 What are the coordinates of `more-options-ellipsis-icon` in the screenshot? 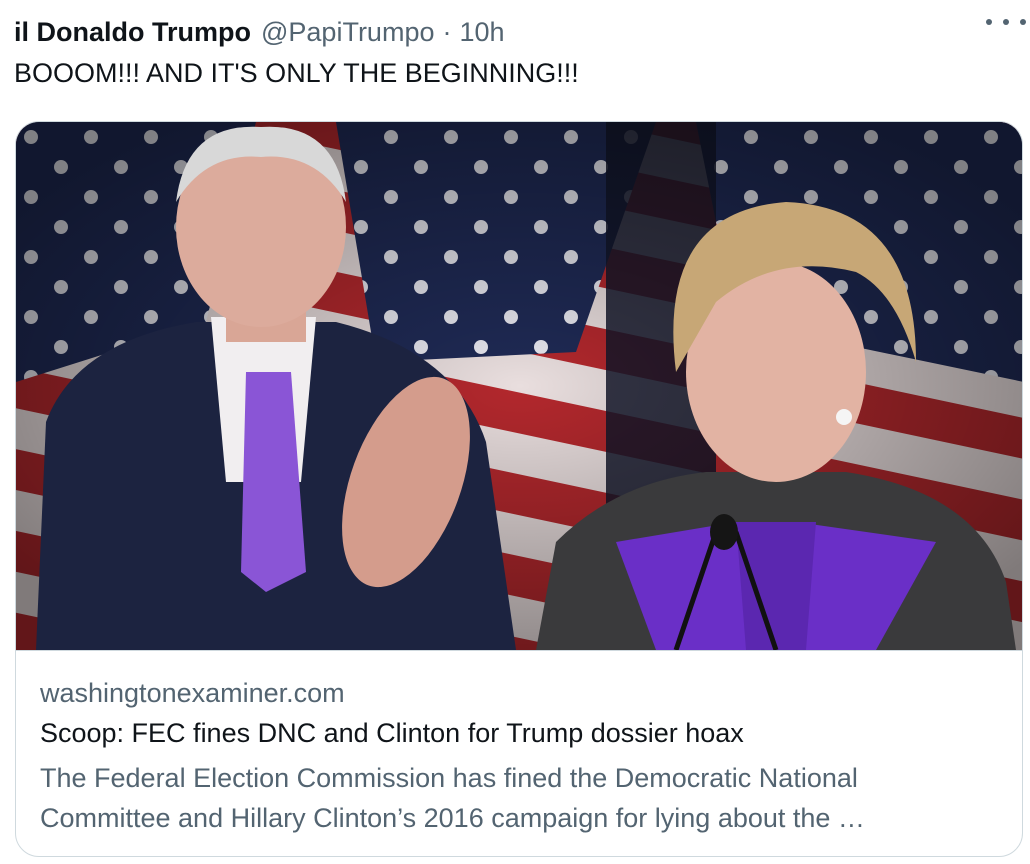 It's located at (1006, 22).